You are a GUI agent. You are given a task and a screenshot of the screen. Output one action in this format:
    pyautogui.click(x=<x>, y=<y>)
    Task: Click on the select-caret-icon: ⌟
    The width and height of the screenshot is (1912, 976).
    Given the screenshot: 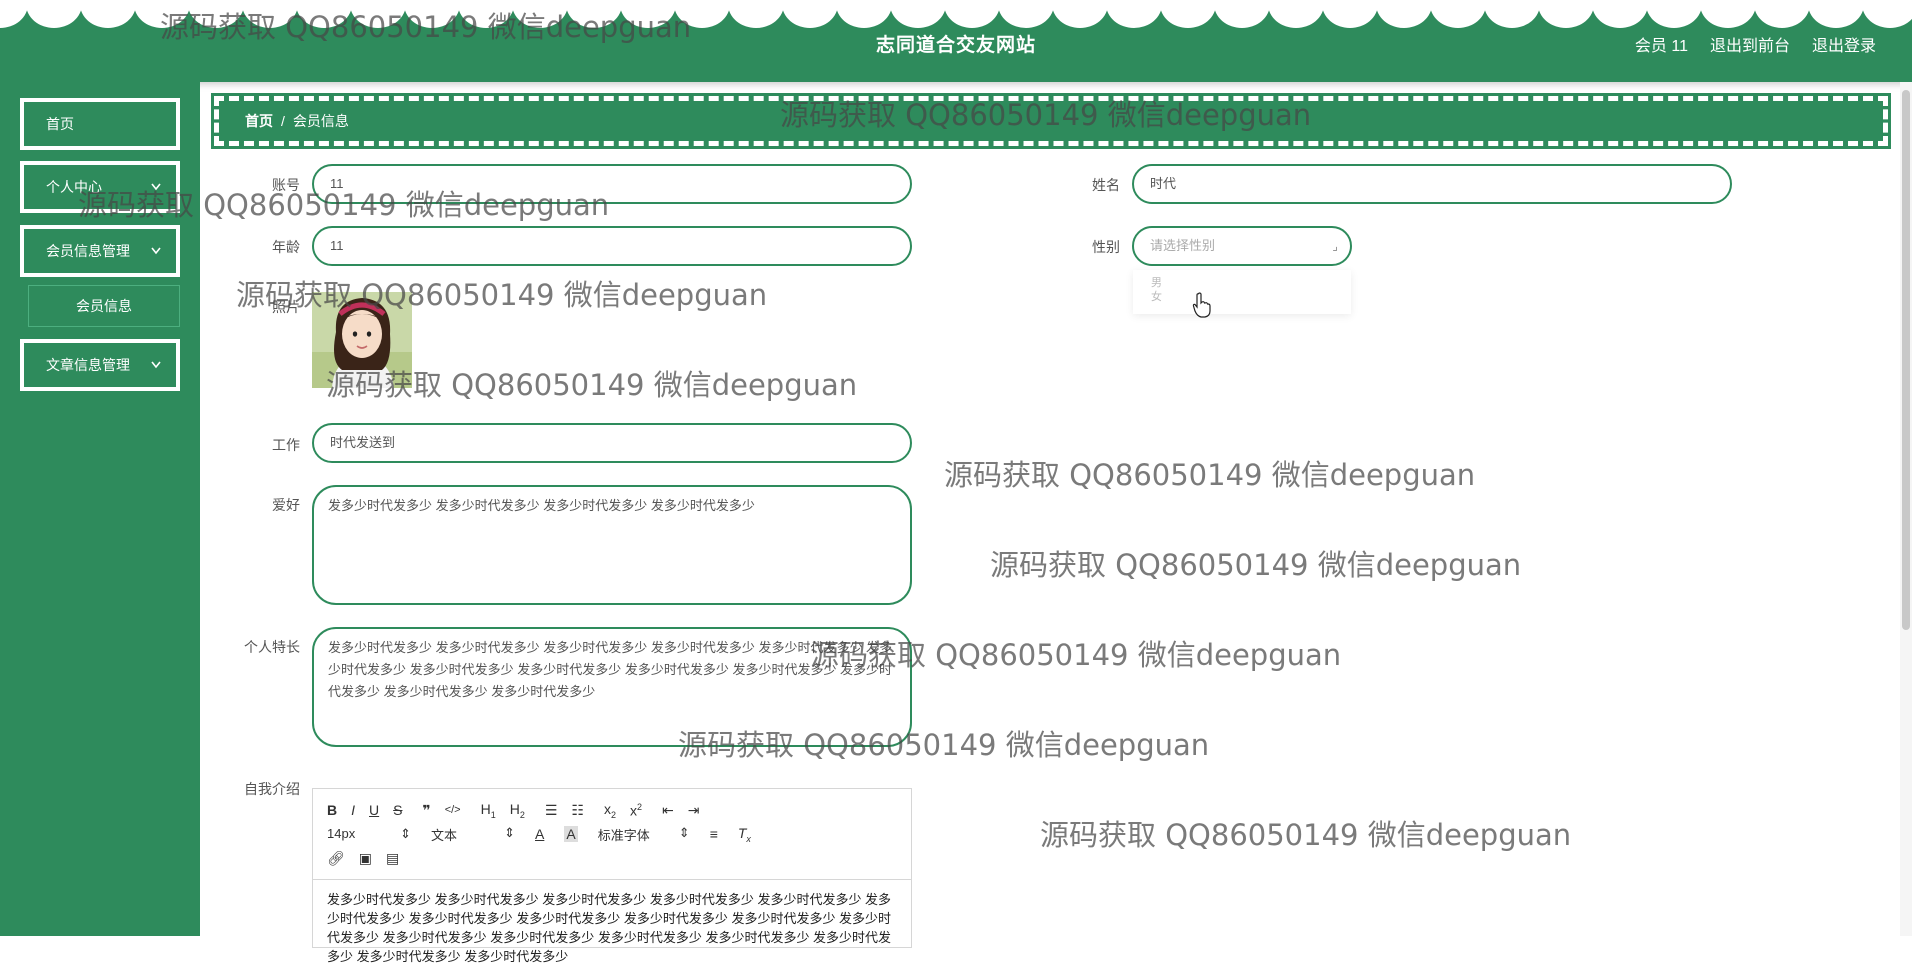 What is the action you would take?
    pyautogui.click(x=1335, y=246)
    